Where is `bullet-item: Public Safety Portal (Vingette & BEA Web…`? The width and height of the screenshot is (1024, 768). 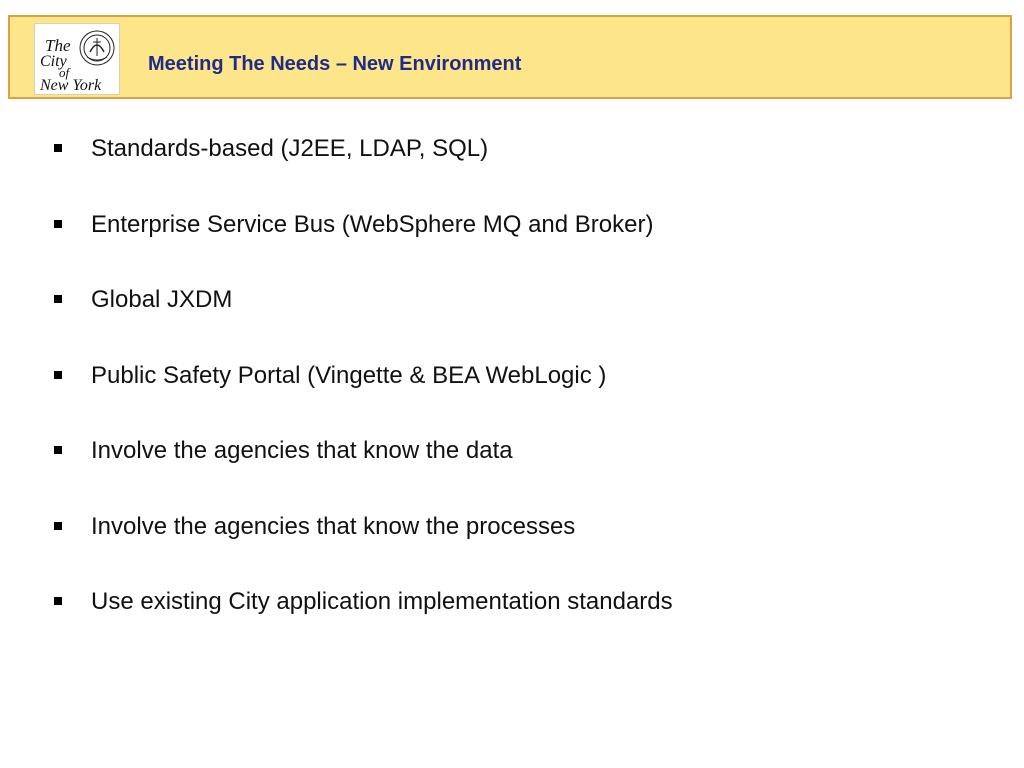 bullet-item: Public Safety Portal (Vingette & BEA Web… is located at coordinates (362, 396).